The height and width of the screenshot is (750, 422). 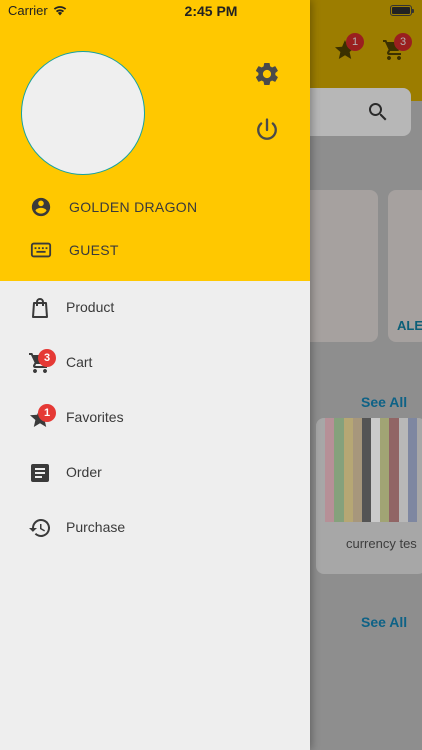 I want to click on product-name: currency tes, so click(x=381, y=543).